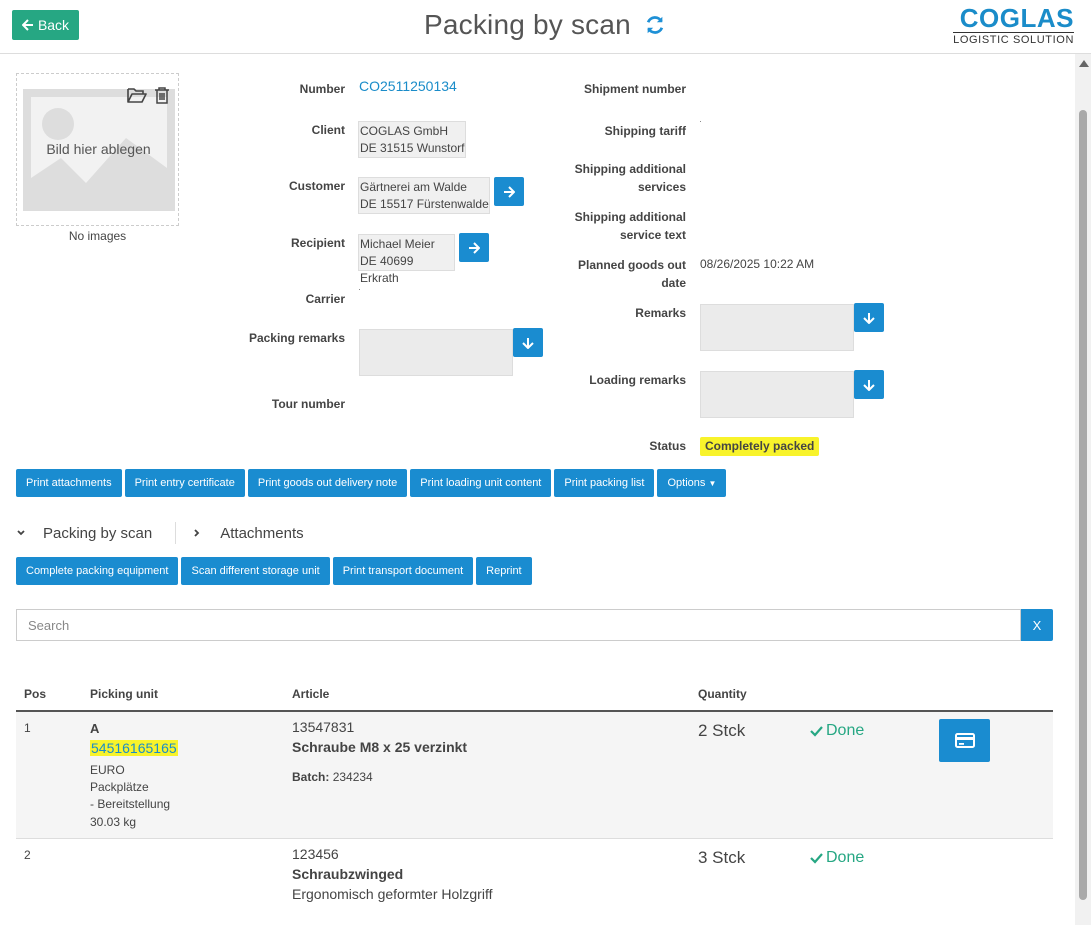  What do you see at coordinates (348, 874) in the screenshot?
I see `article-name: Schraubzwinged` at bounding box center [348, 874].